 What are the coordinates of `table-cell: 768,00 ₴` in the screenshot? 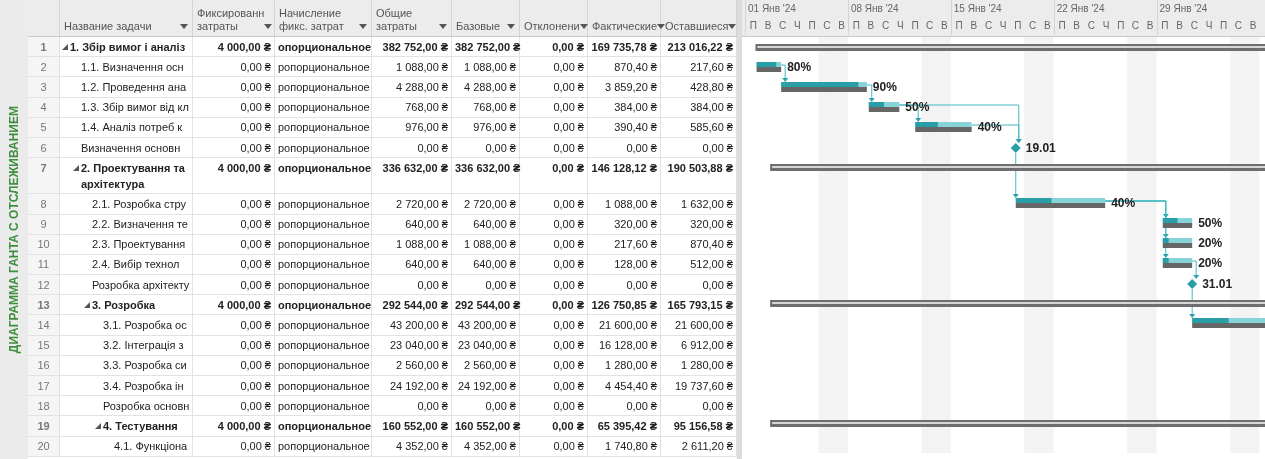 It's located at (412, 107).